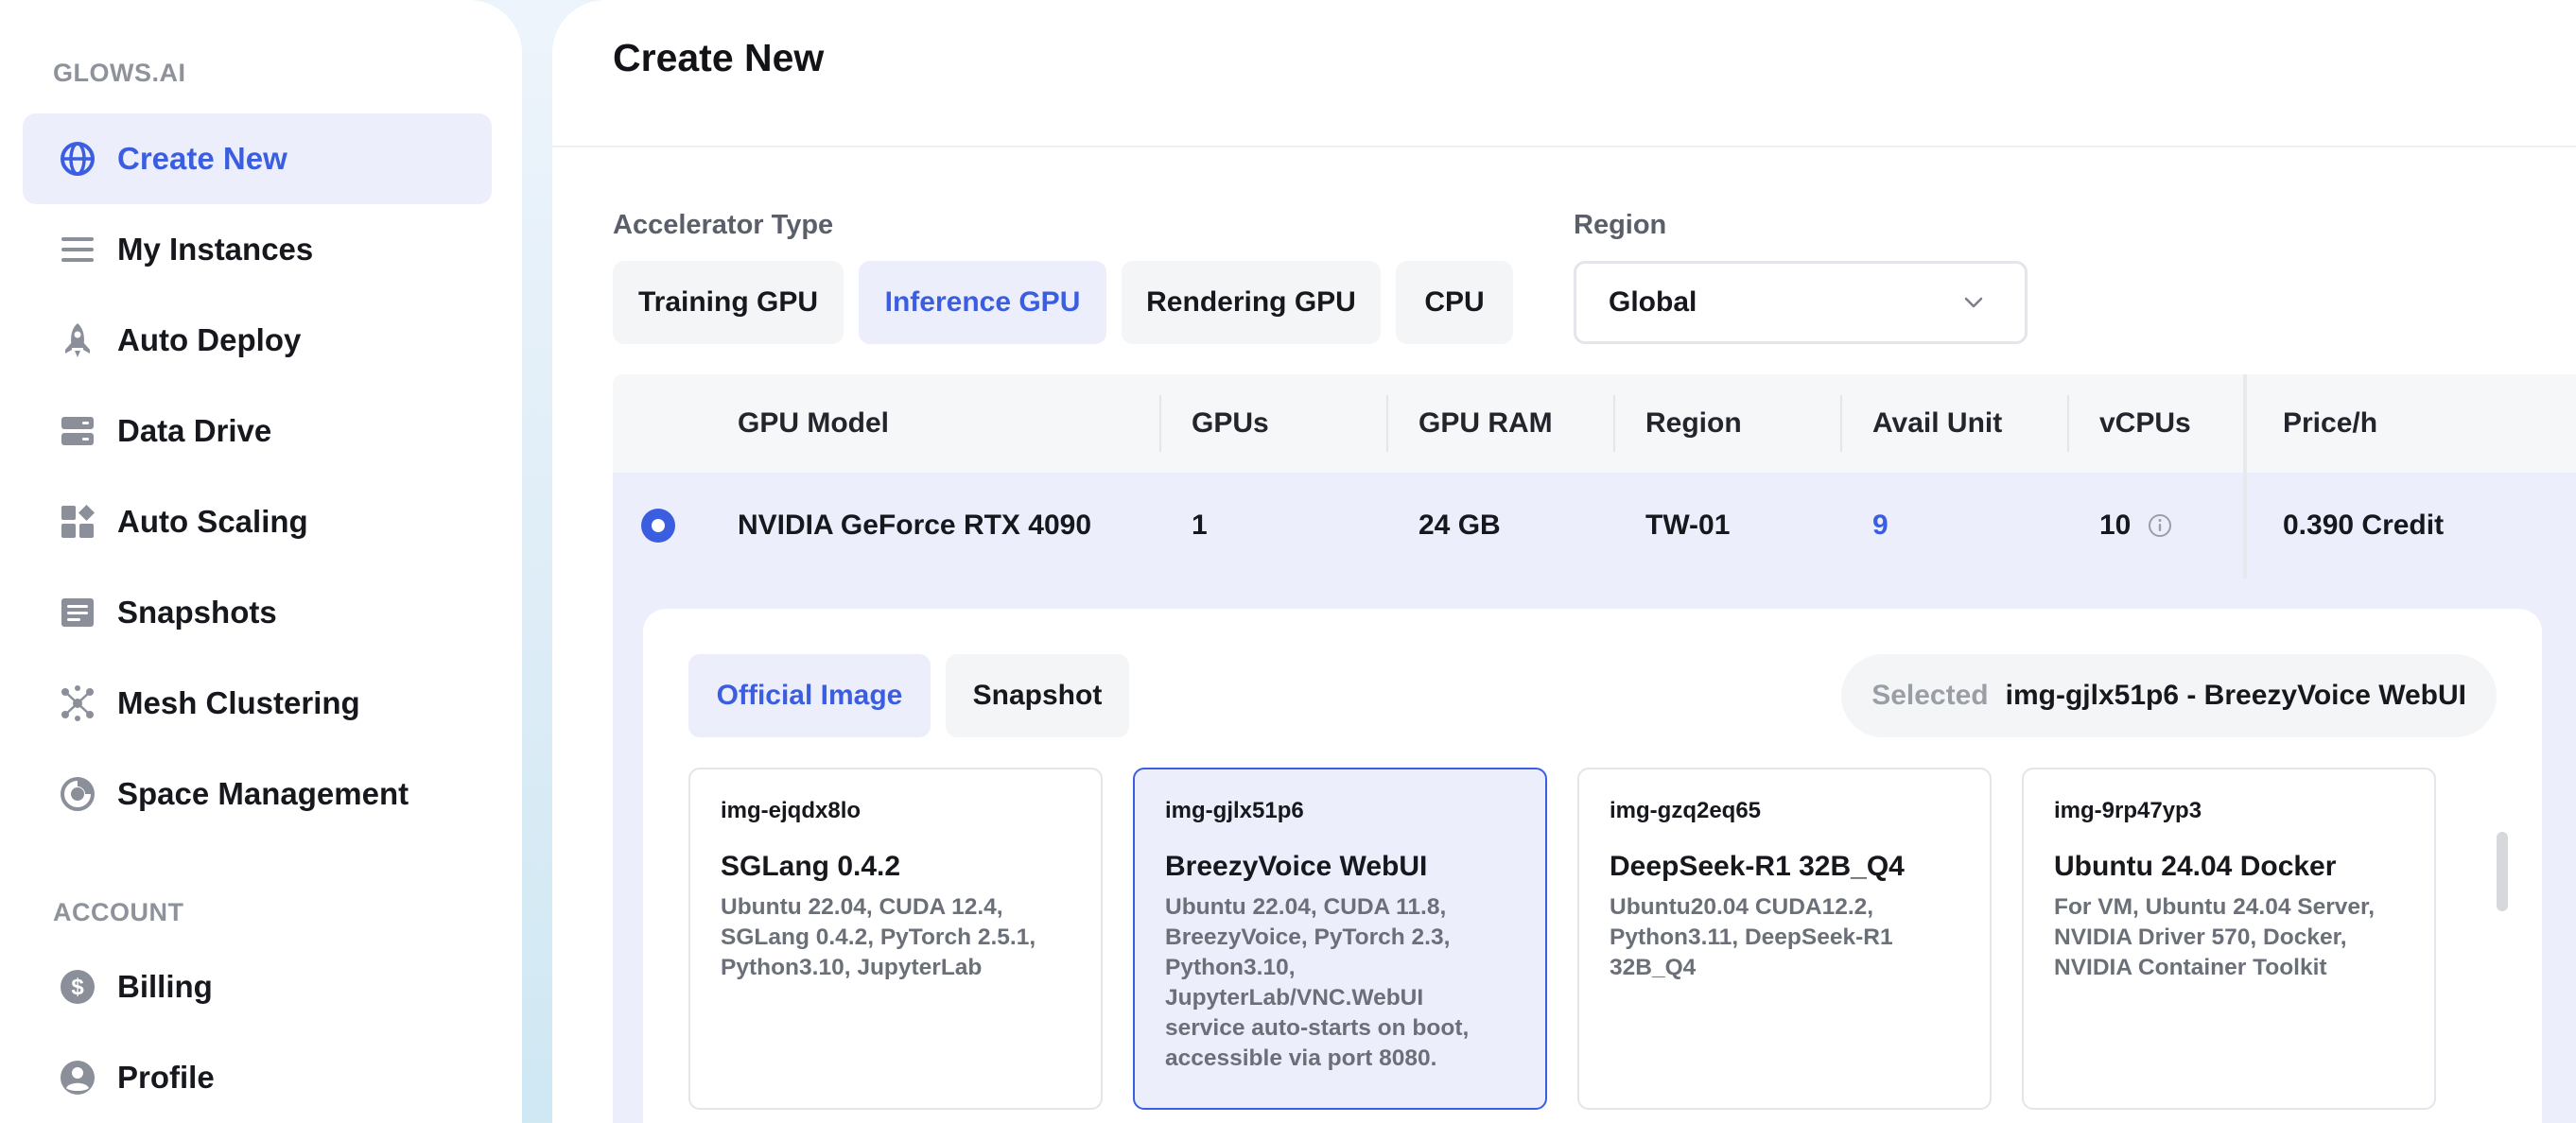 Image resolution: width=2576 pixels, height=1123 pixels. I want to click on widgets-icon, so click(77, 522).